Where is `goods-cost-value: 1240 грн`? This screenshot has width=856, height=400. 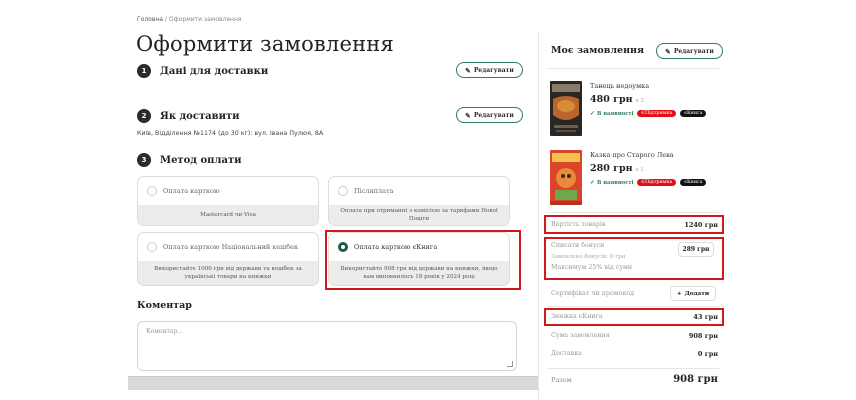
goods-cost-value: 1240 грн is located at coordinates (701, 225).